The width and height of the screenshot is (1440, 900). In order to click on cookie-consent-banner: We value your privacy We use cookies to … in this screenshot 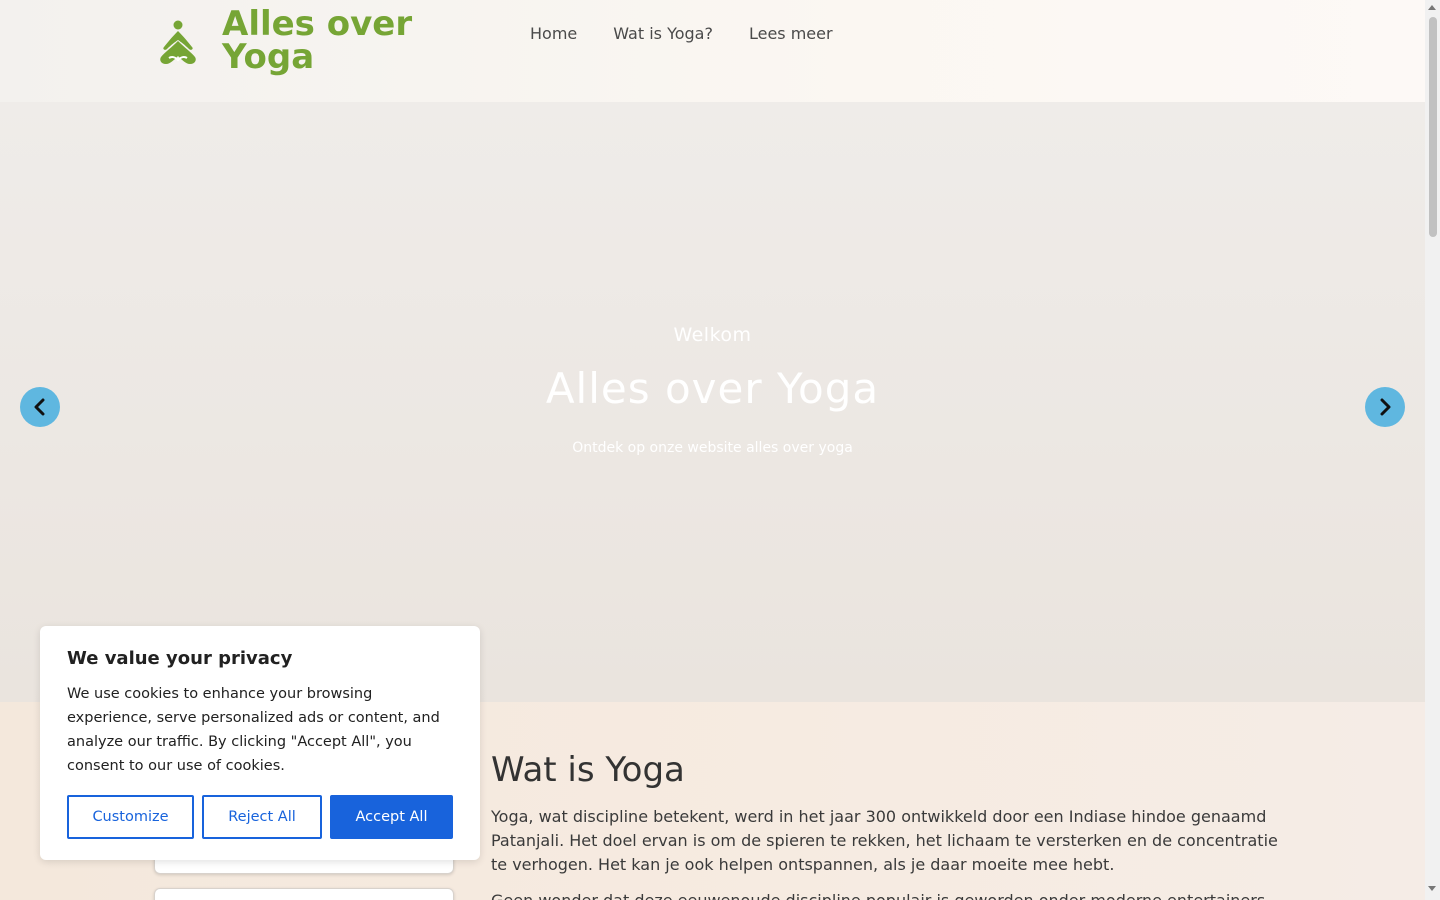, I will do `click(260, 743)`.